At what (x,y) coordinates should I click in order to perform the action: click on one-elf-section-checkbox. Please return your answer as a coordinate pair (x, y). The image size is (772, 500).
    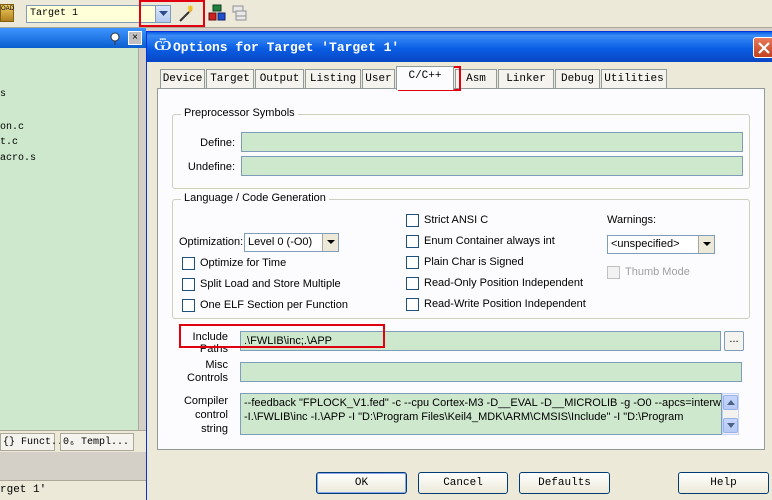
    Looking at the image, I should click on (188, 305).